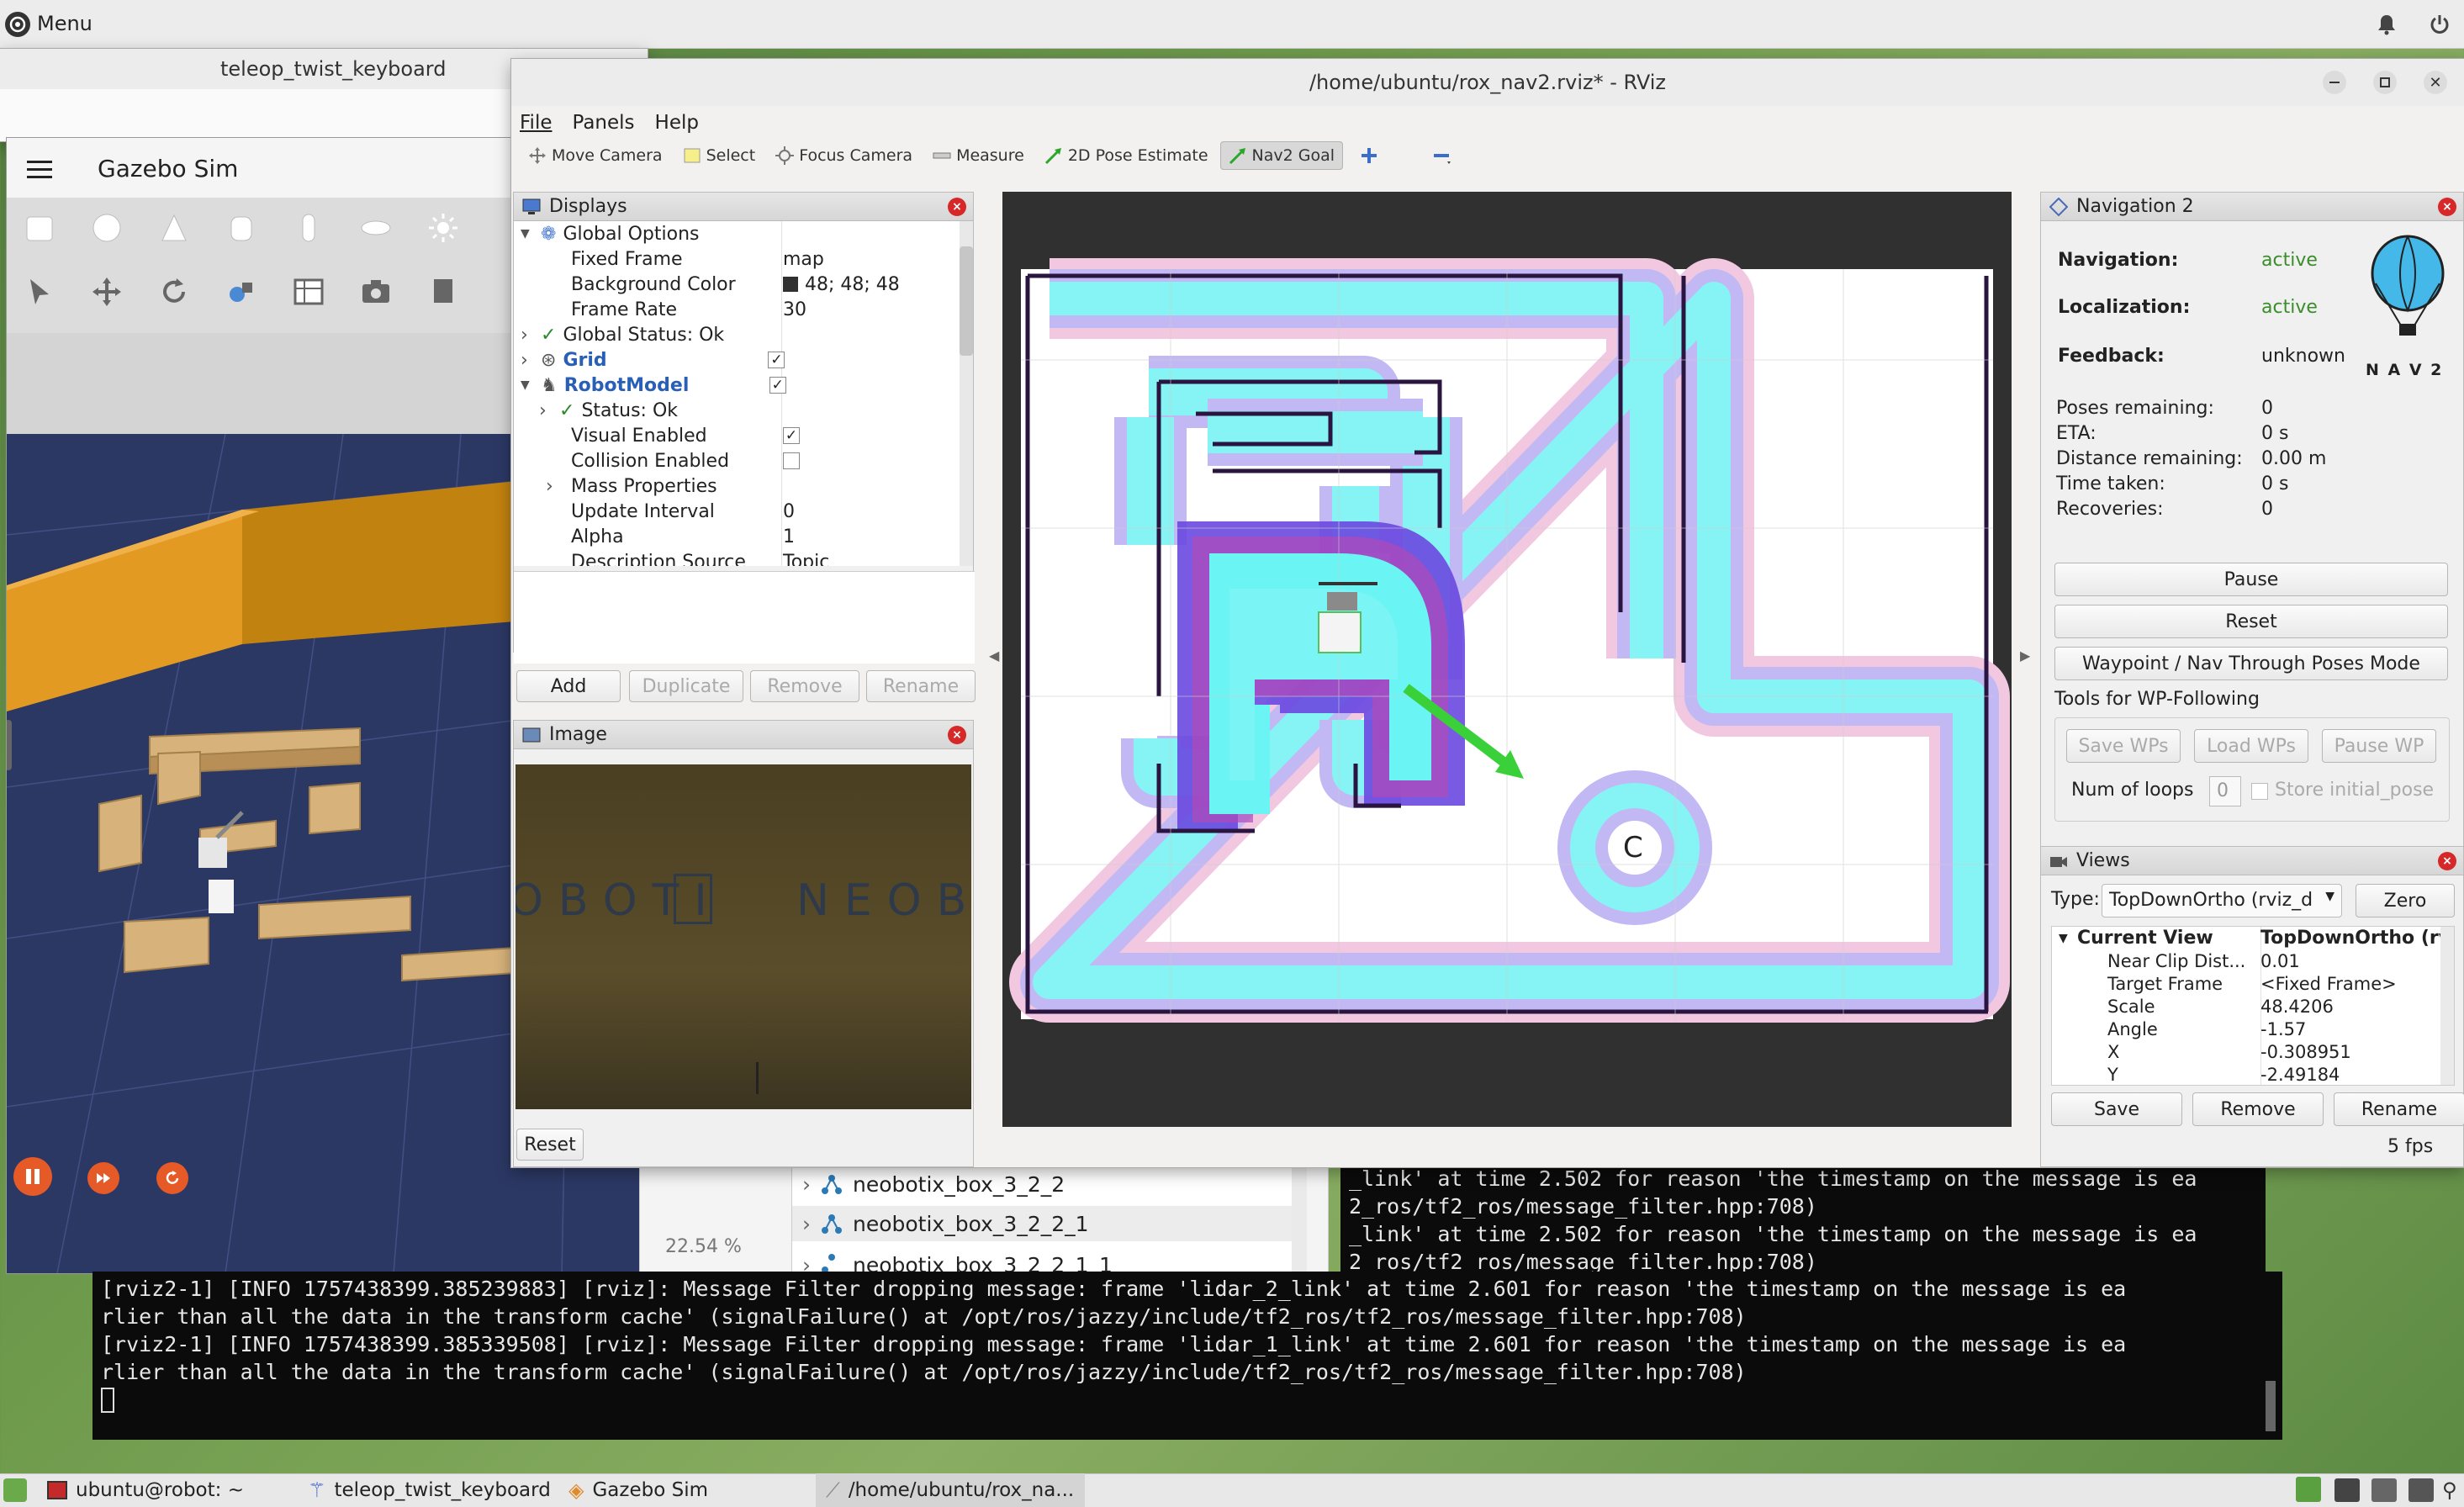 The height and width of the screenshot is (1507, 2464). What do you see at coordinates (145, 1490) in the screenshot?
I see `taskbar-item-terminal: ubuntu@robot: ~` at bounding box center [145, 1490].